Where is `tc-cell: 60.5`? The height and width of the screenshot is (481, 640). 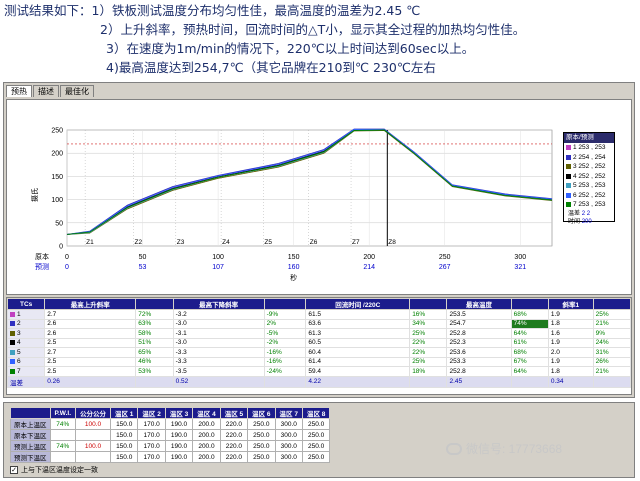 tc-cell: 60.5 is located at coordinates (358, 342).